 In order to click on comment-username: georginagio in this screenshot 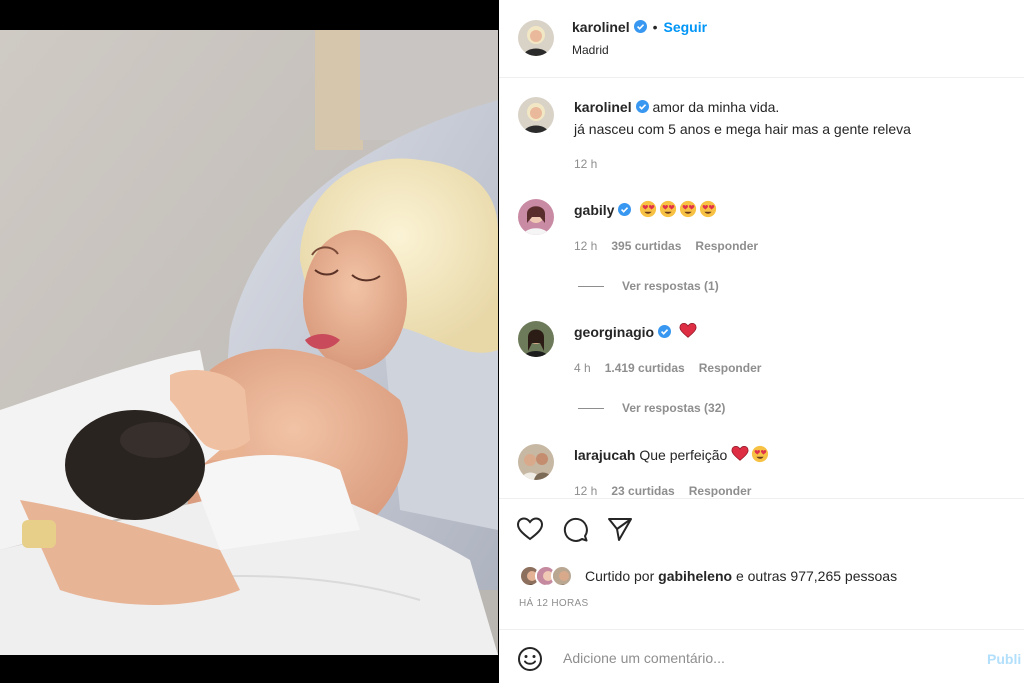, I will do `click(614, 332)`.